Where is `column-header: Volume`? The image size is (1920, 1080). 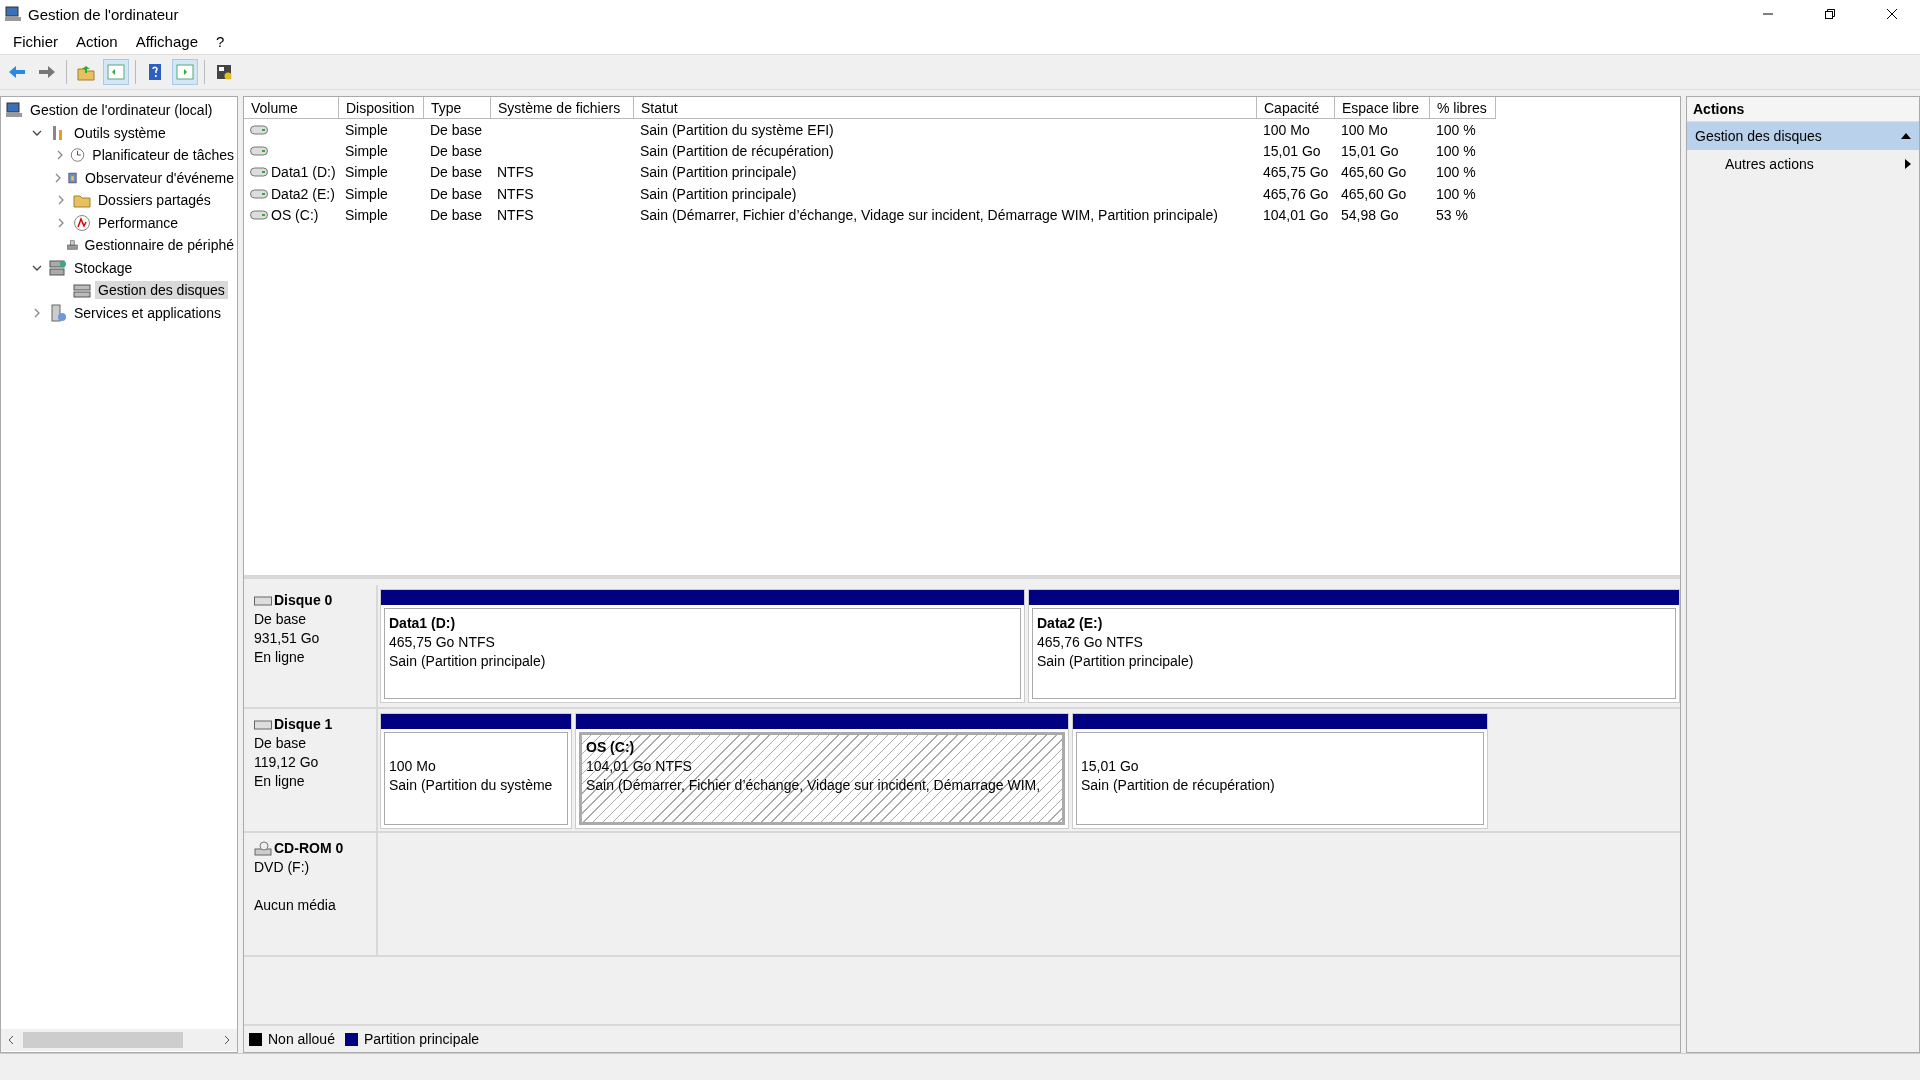
column-header: Volume is located at coordinates (291, 108).